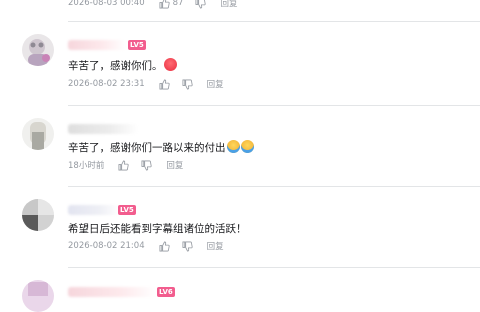 The image size is (480, 312). Describe the element at coordinates (170, 64) in the screenshot. I see `heart-eyes-emoji` at that location.